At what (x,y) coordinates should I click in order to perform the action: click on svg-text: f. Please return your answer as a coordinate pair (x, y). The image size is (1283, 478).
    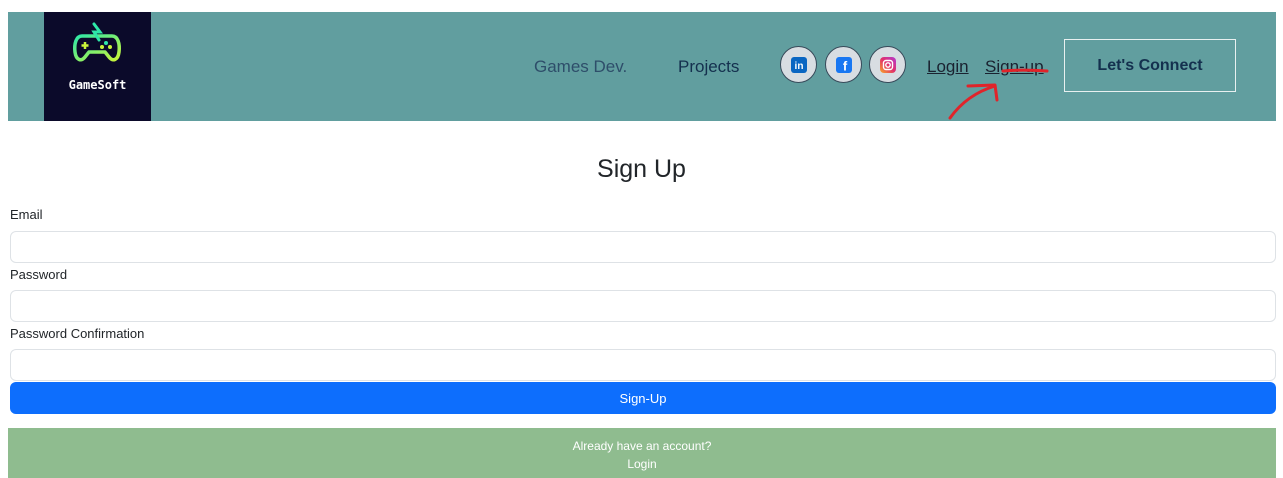
    Looking at the image, I should click on (844, 65).